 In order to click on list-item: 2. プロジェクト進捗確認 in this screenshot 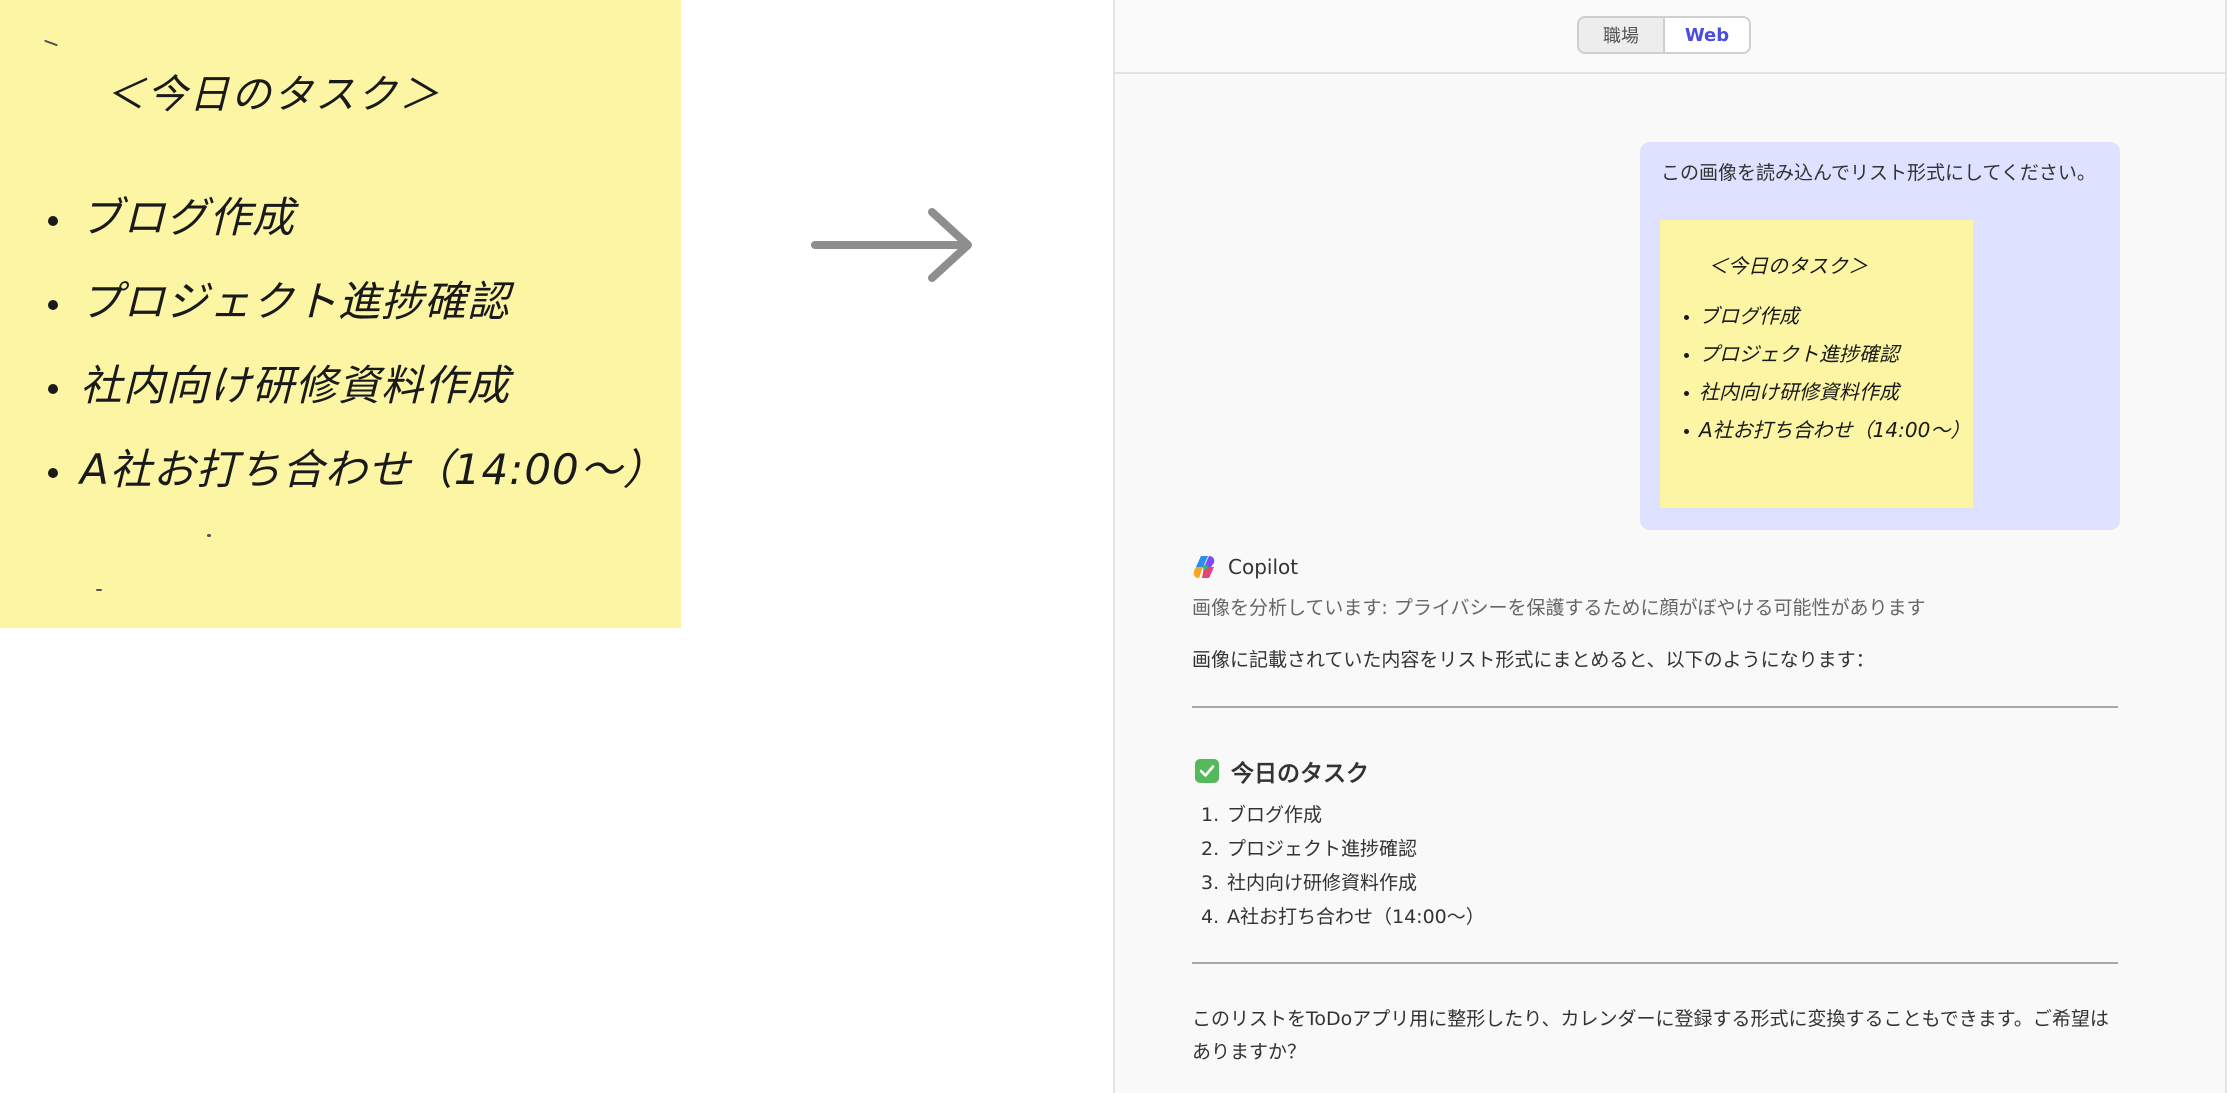, I will do `click(1309, 849)`.